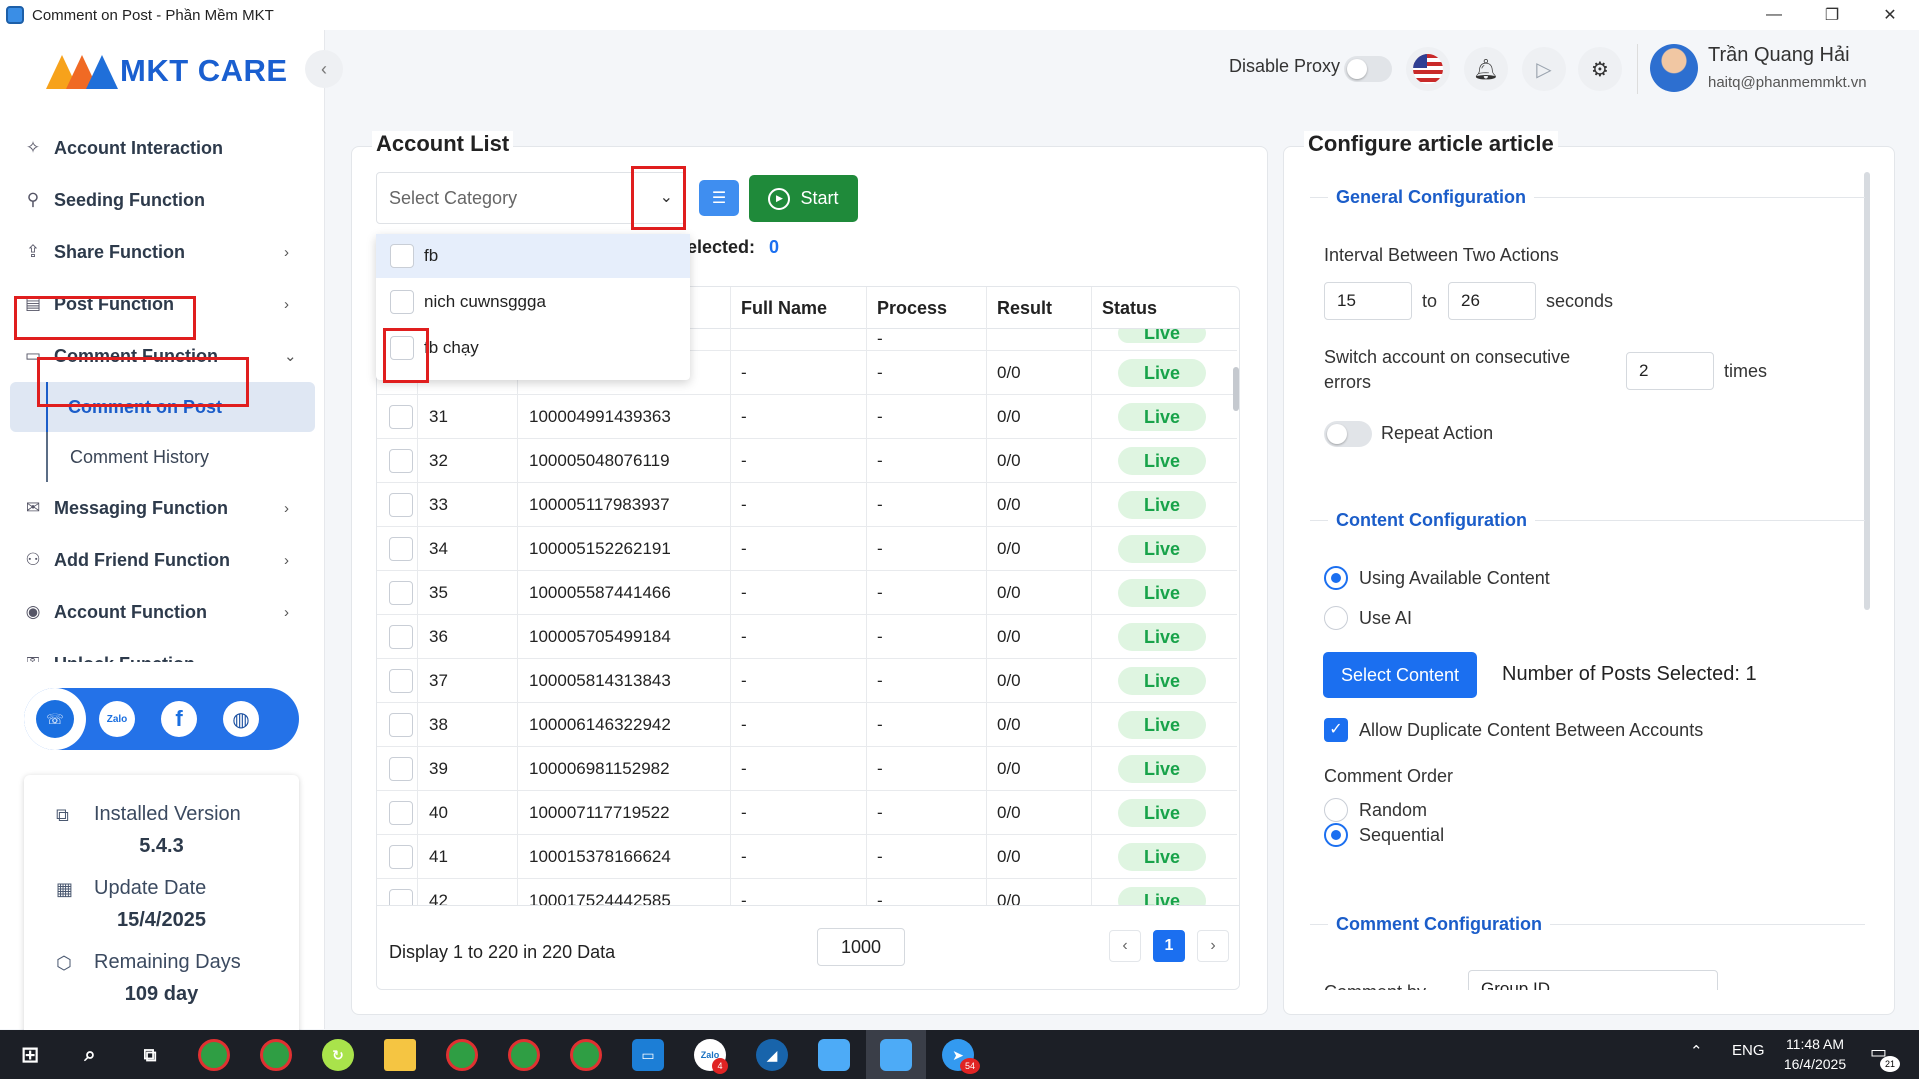 The height and width of the screenshot is (1079, 1919). What do you see at coordinates (807, 461) in the screenshot?
I see `table-row: 32 100005048076119 - - 0/0 Live` at bounding box center [807, 461].